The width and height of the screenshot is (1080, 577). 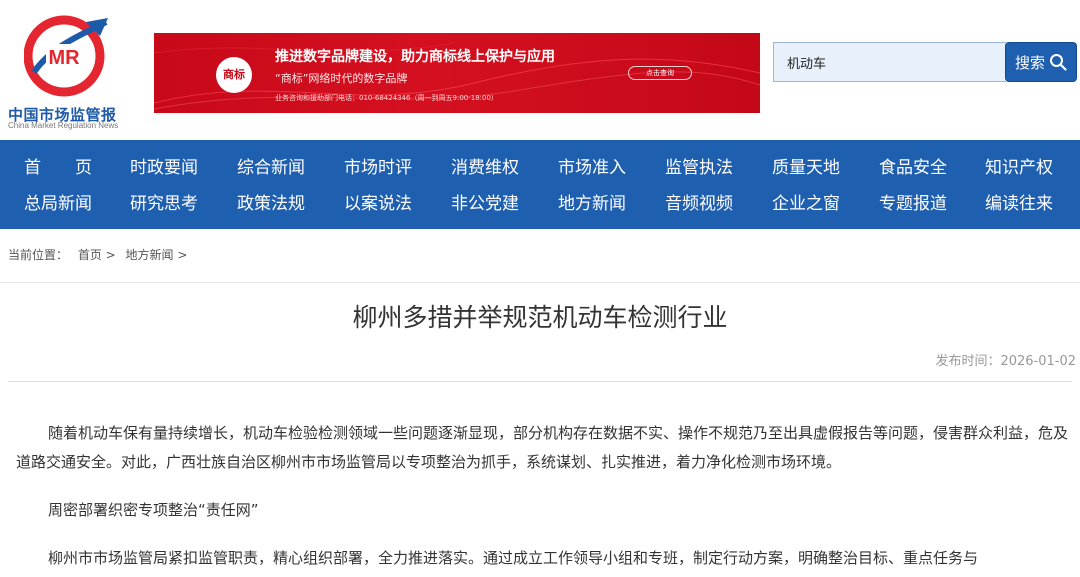 What do you see at coordinates (1058, 62) in the screenshot?
I see `search-icon` at bounding box center [1058, 62].